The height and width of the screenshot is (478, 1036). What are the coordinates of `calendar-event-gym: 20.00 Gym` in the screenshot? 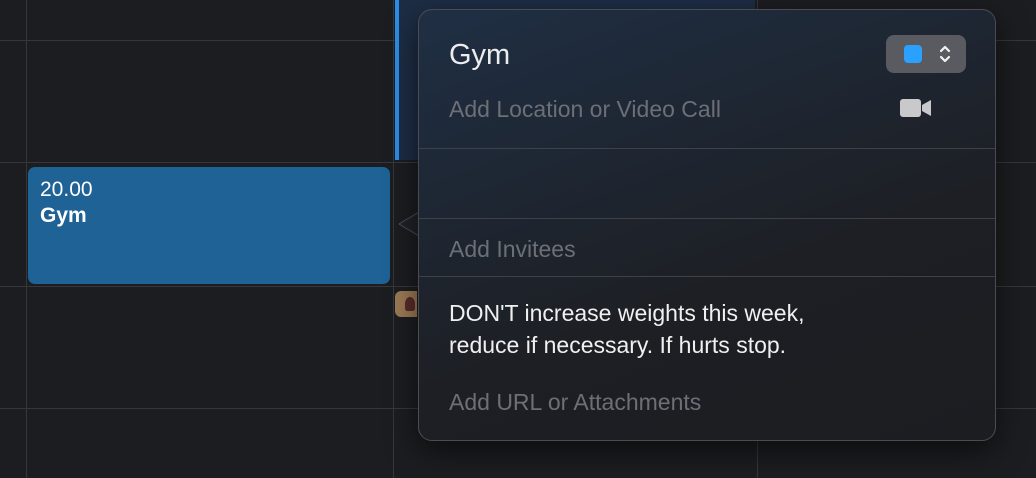 It's located at (209, 225).